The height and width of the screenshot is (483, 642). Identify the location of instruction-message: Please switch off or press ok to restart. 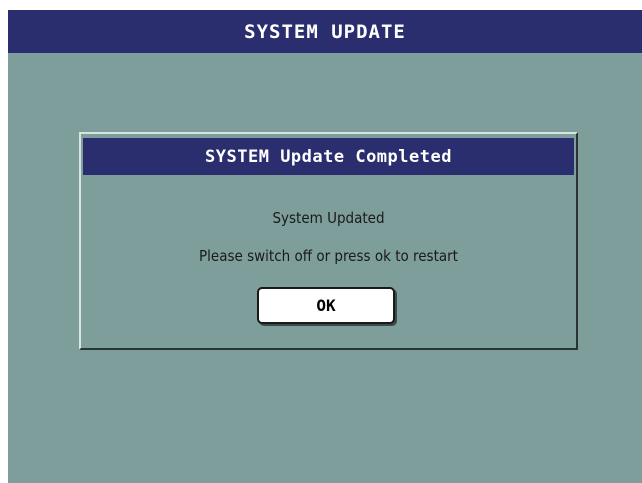
(328, 256).